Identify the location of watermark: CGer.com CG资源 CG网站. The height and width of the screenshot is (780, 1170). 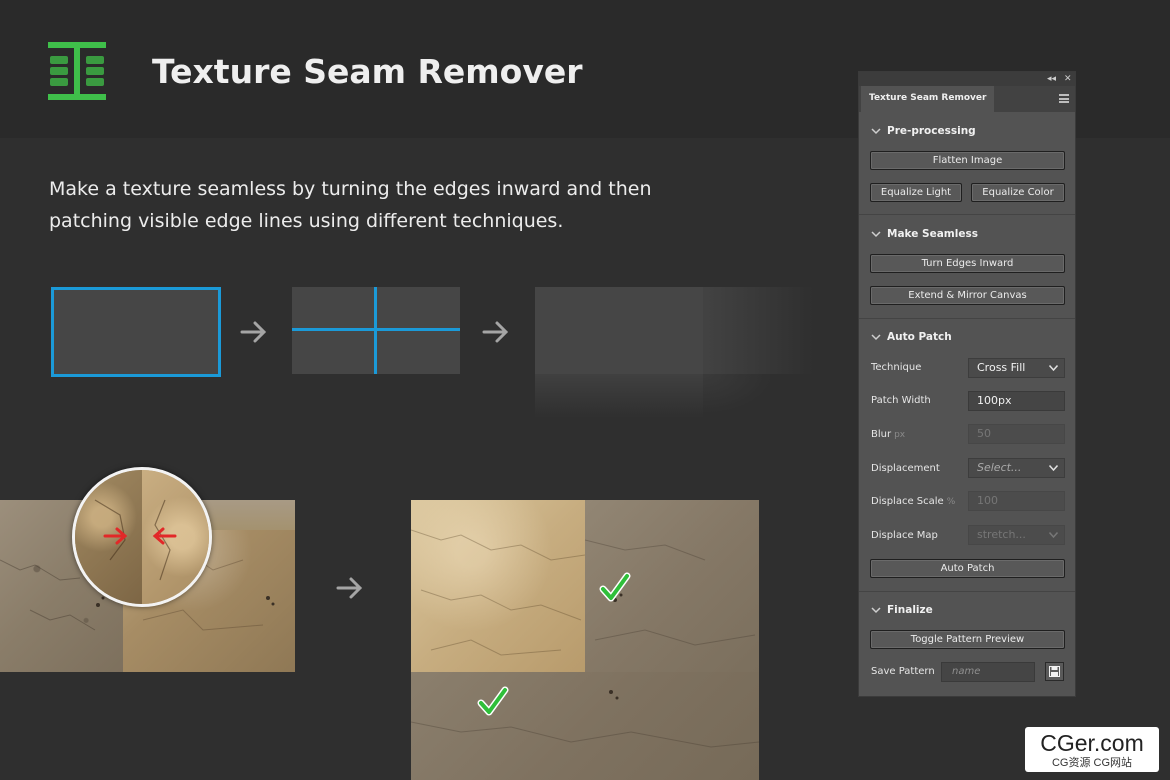
(1092, 749).